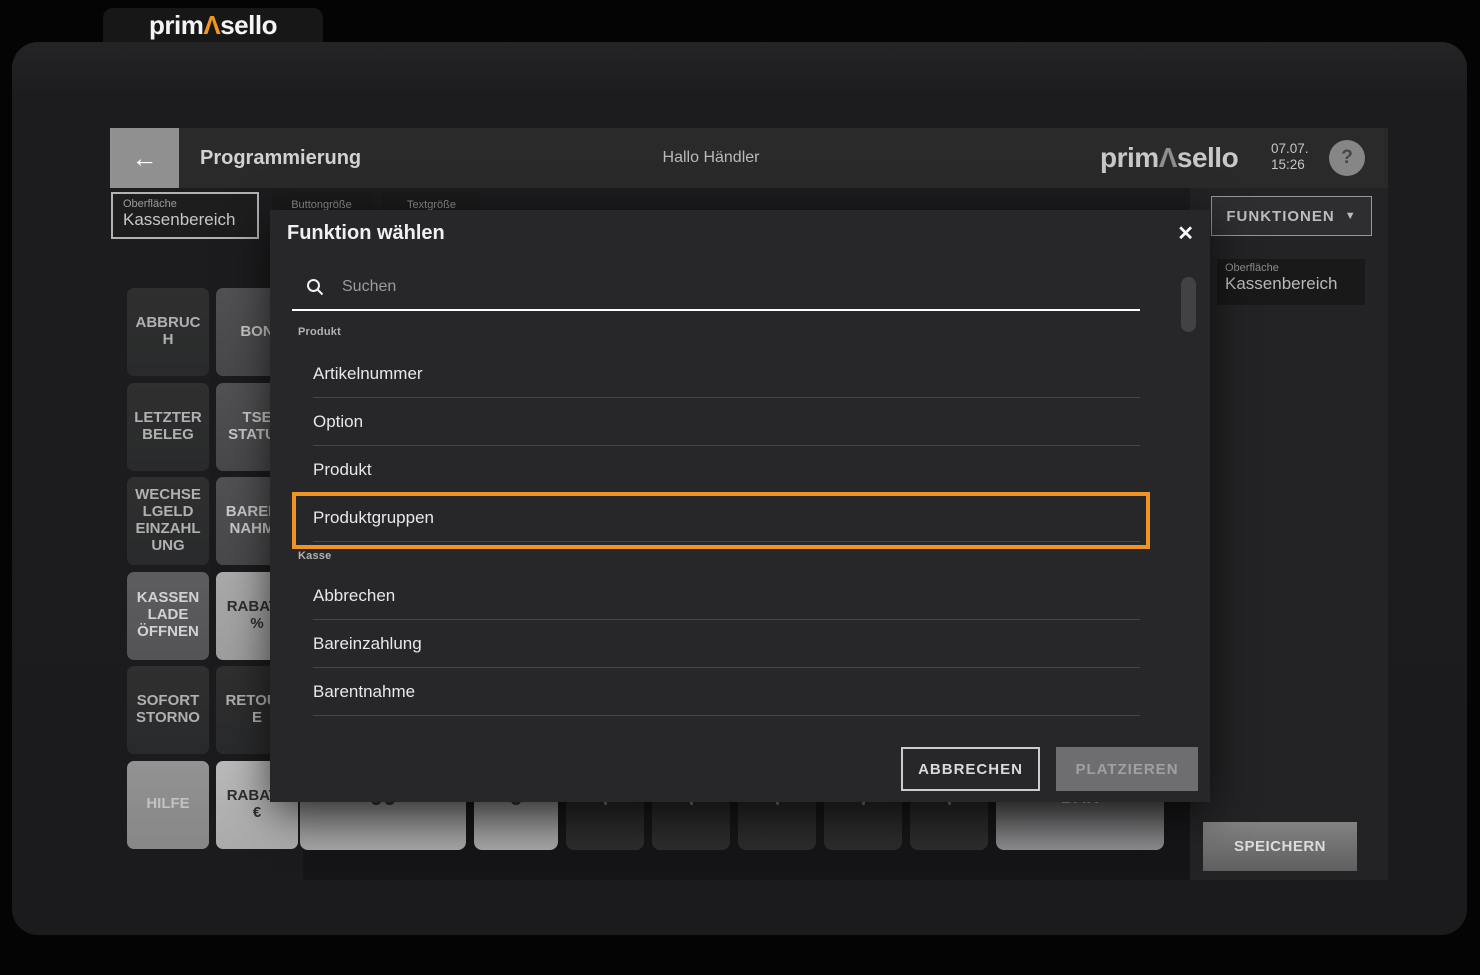 The width and height of the screenshot is (1480, 975). Describe the element at coordinates (315, 287) in the screenshot. I see `search-icon` at that location.